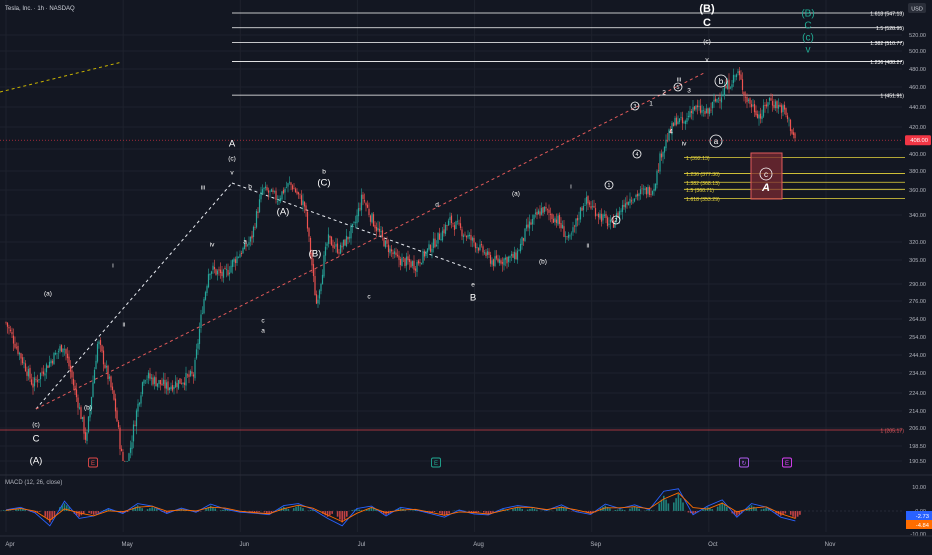 The image size is (932, 555). What do you see at coordinates (33, 483) in the screenshot?
I see `macd-title: MACD (12, 26, close)` at bounding box center [33, 483].